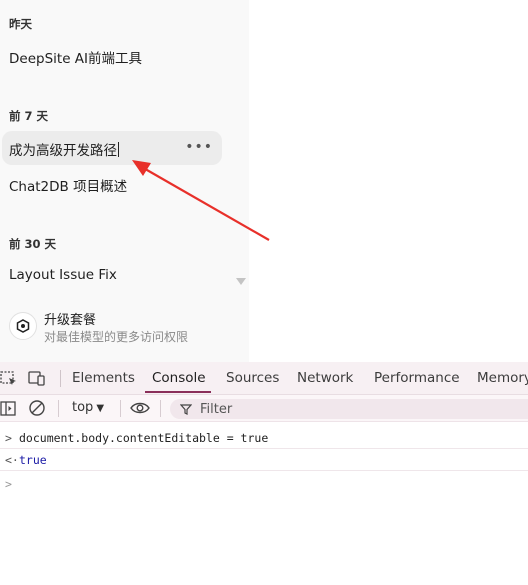 Image resolution: width=528 pixels, height=585 pixels. What do you see at coordinates (325, 378) in the screenshot?
I see `tab-network: Network` at bounding box center [325, 378].